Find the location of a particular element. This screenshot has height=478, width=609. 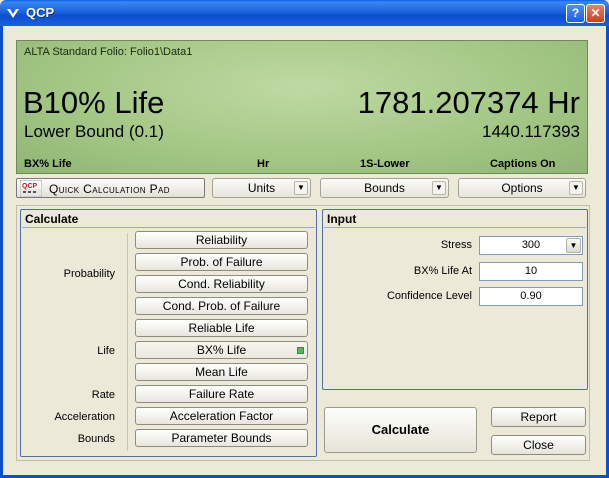

options-label: Options is located at coordinates (522, 188).